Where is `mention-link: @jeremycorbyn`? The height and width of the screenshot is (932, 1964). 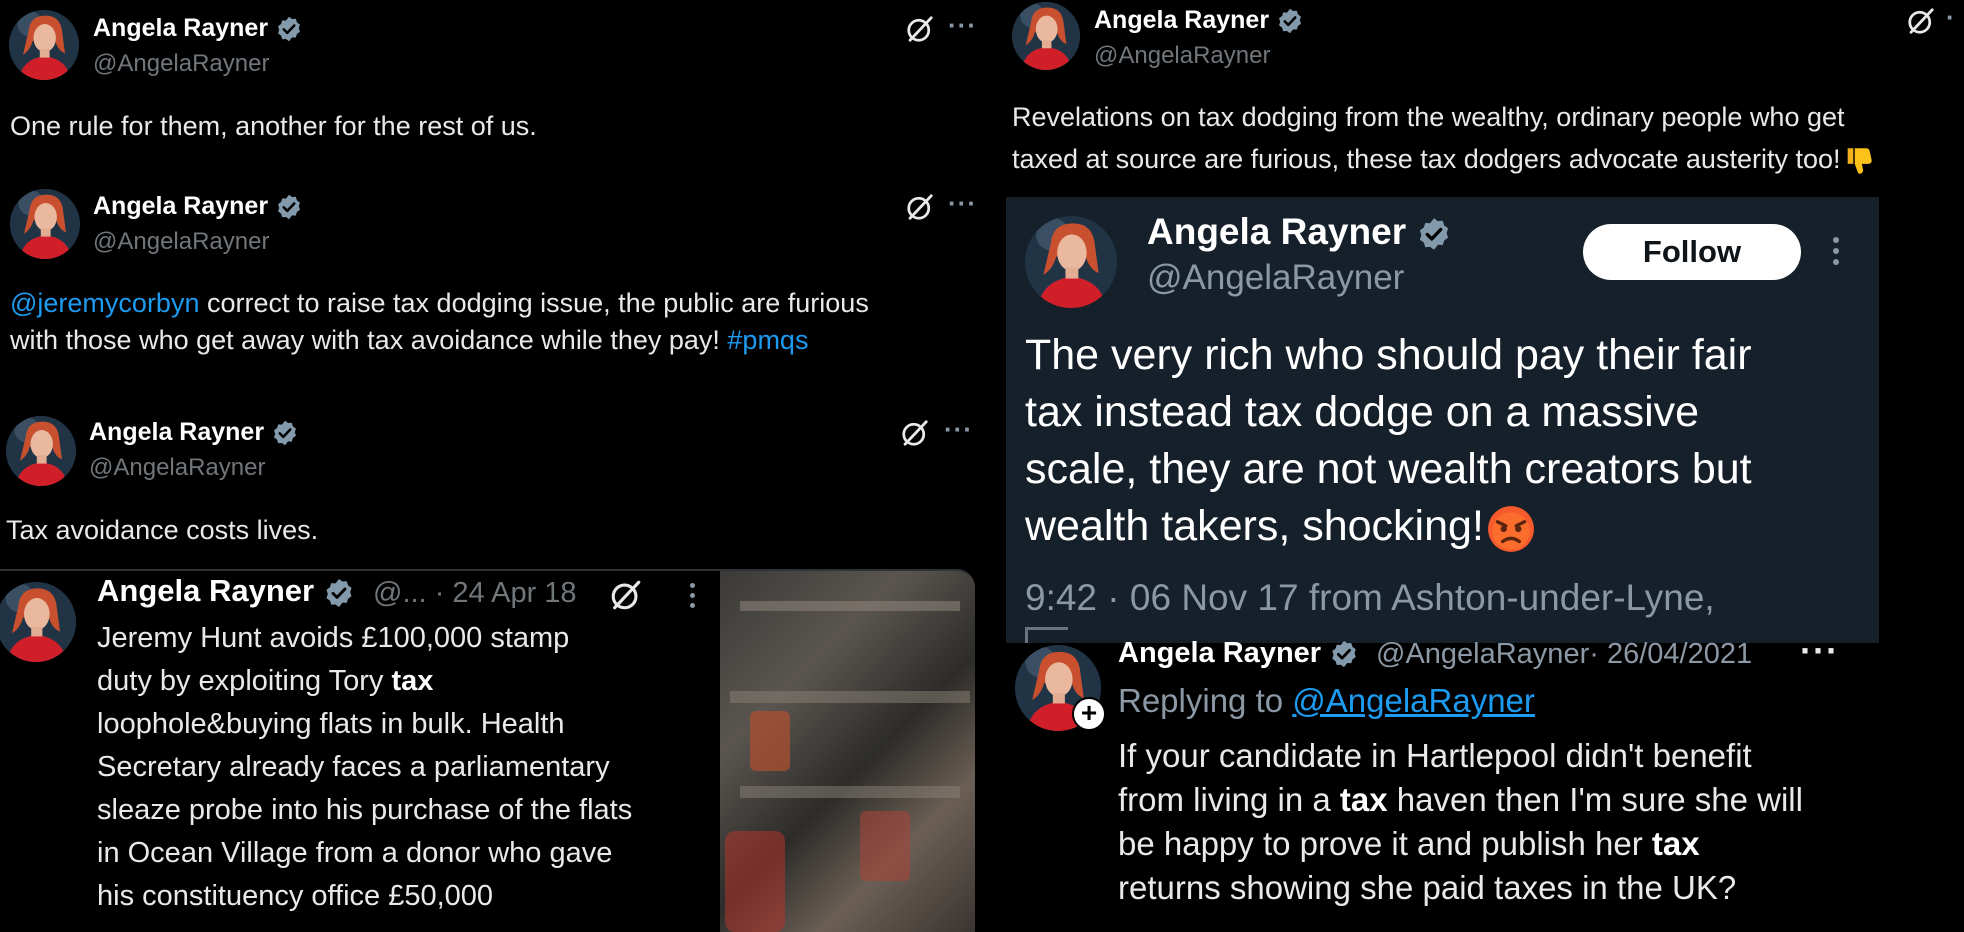
mention-link: @jeremycorbyn is located at coordinates (104, 303).